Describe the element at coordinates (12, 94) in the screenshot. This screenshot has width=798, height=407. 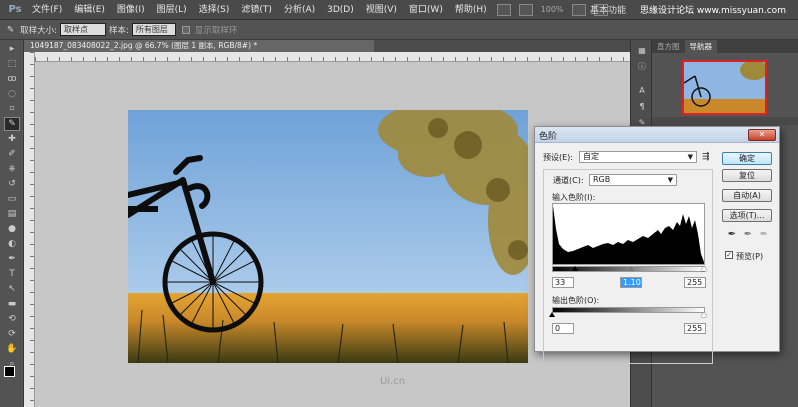
I see `quick-select-tool-icon: ◌` at that location.